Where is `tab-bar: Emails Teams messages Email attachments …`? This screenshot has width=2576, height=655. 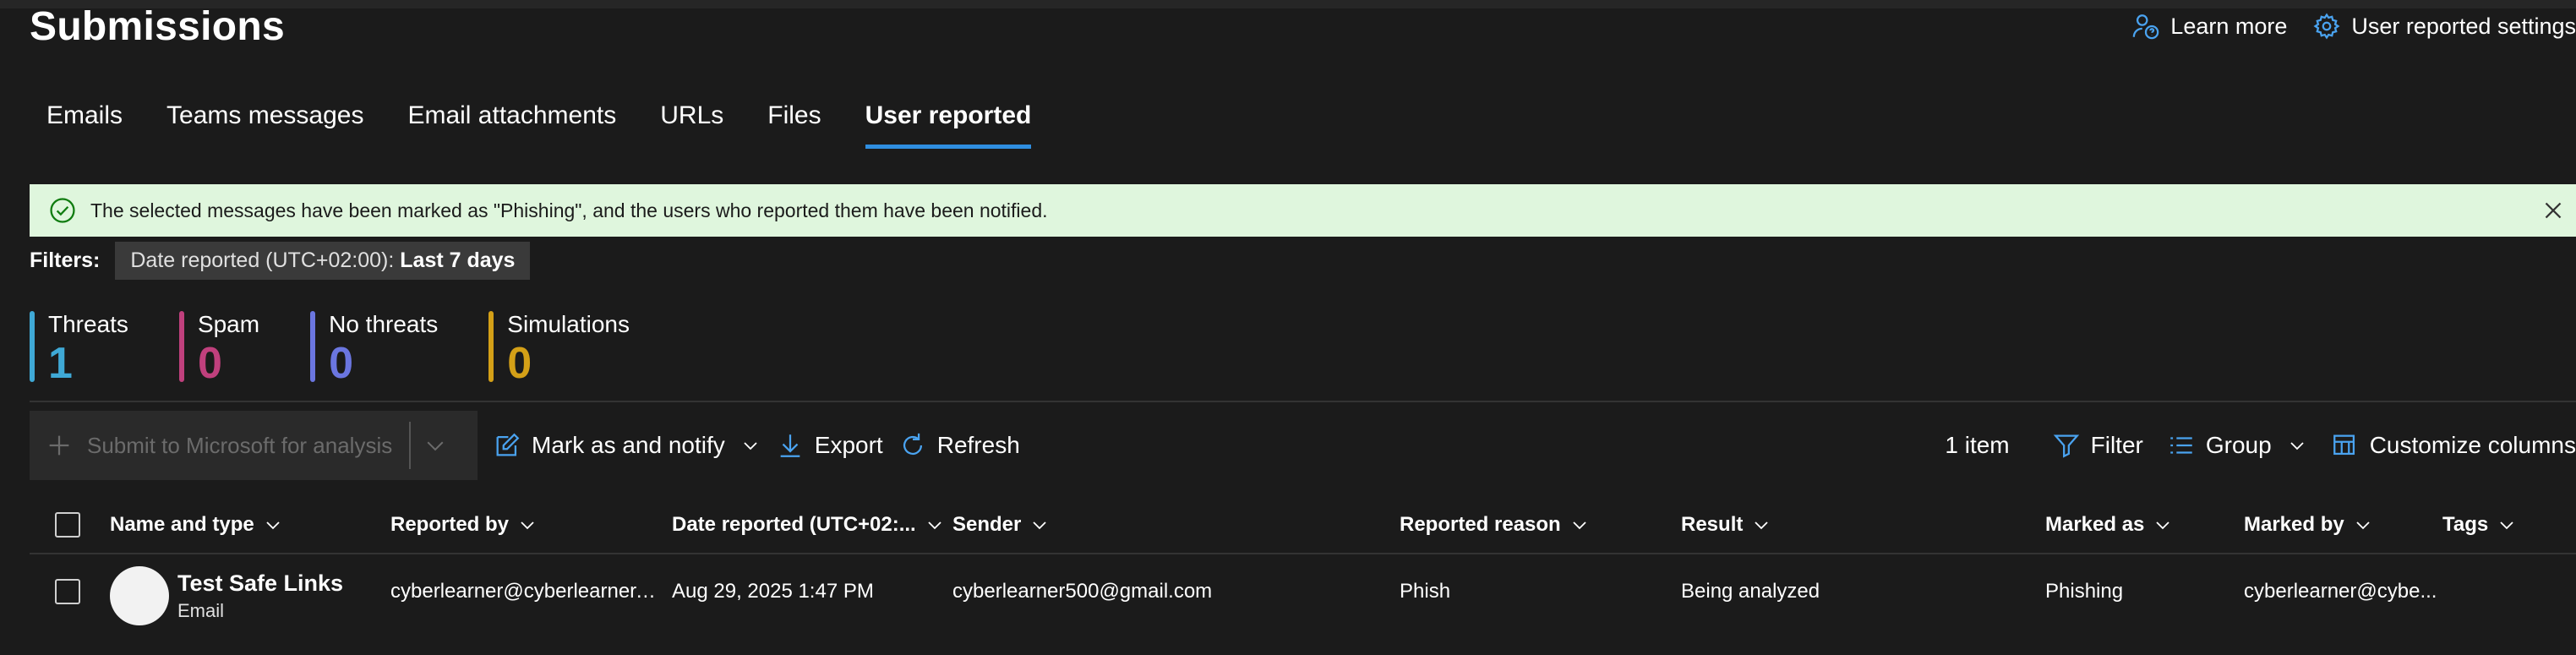
tab-bar: Emails Teams messages Email attachments … is located at coordinates (538, 125).